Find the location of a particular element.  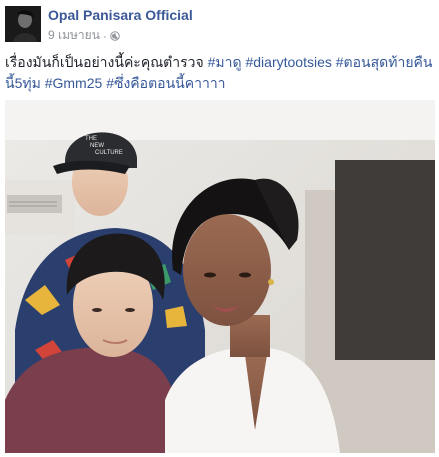

post-date-link: 9 เมษายน is located at coordinates (74, 35).